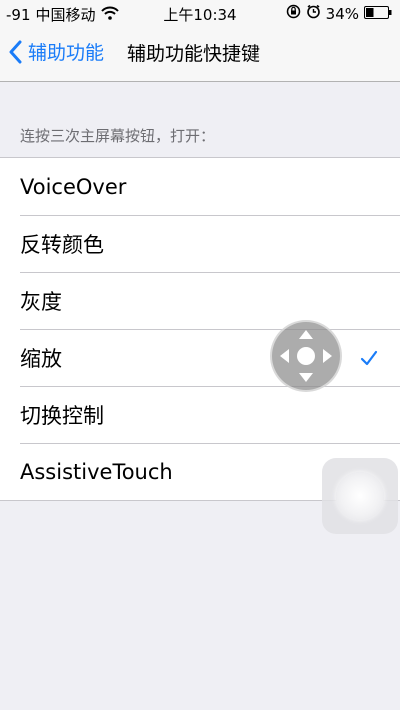 Image resolution: width=400 pixels, height=710 pixels. I want to click on option-label: AssistiveTouch, so click(96, 471).